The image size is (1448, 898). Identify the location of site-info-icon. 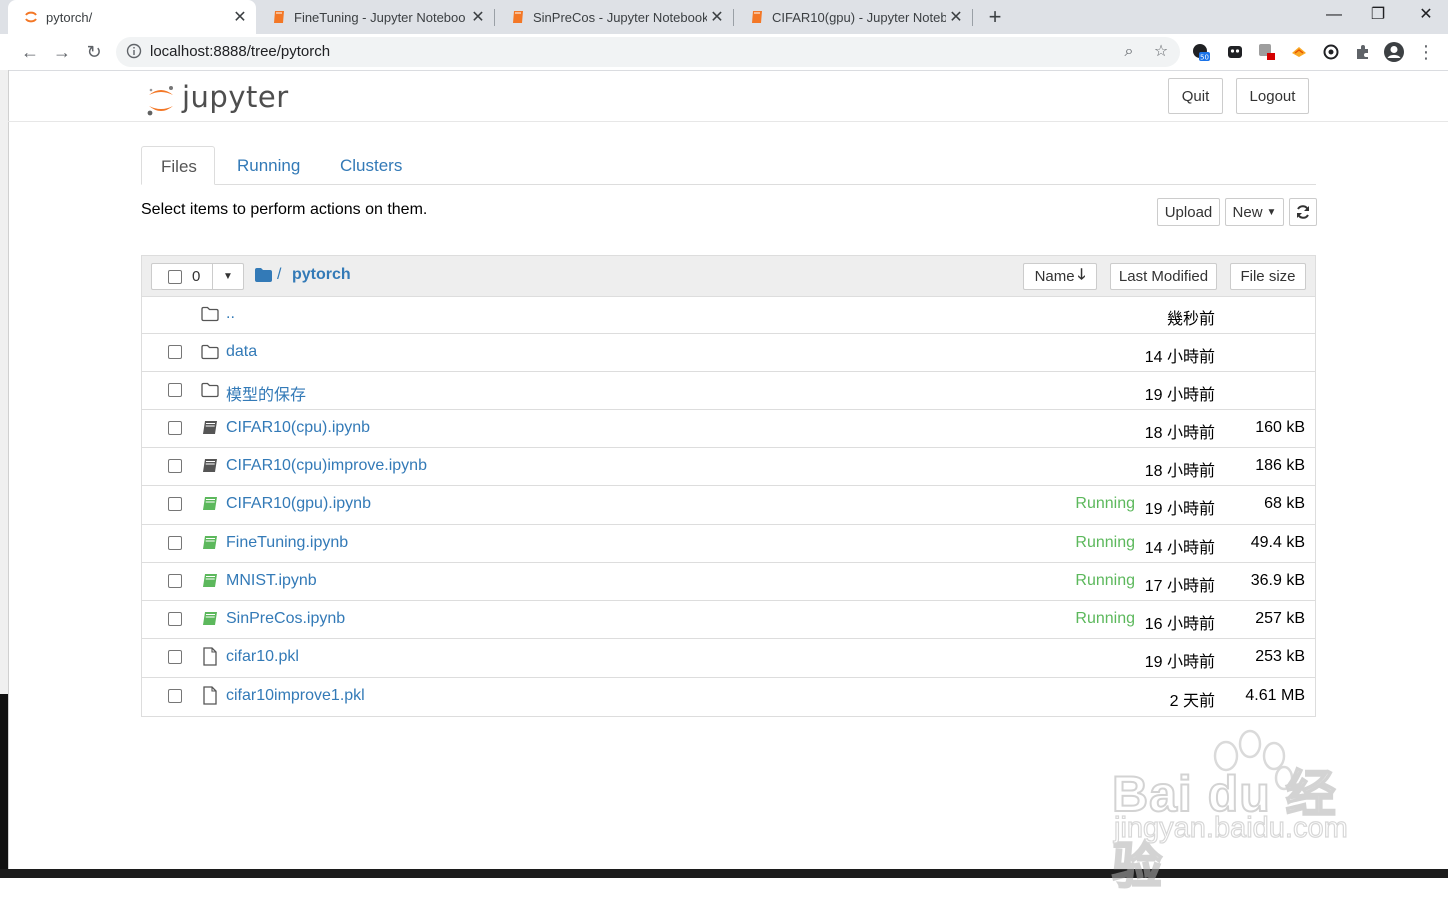
(134, 51).